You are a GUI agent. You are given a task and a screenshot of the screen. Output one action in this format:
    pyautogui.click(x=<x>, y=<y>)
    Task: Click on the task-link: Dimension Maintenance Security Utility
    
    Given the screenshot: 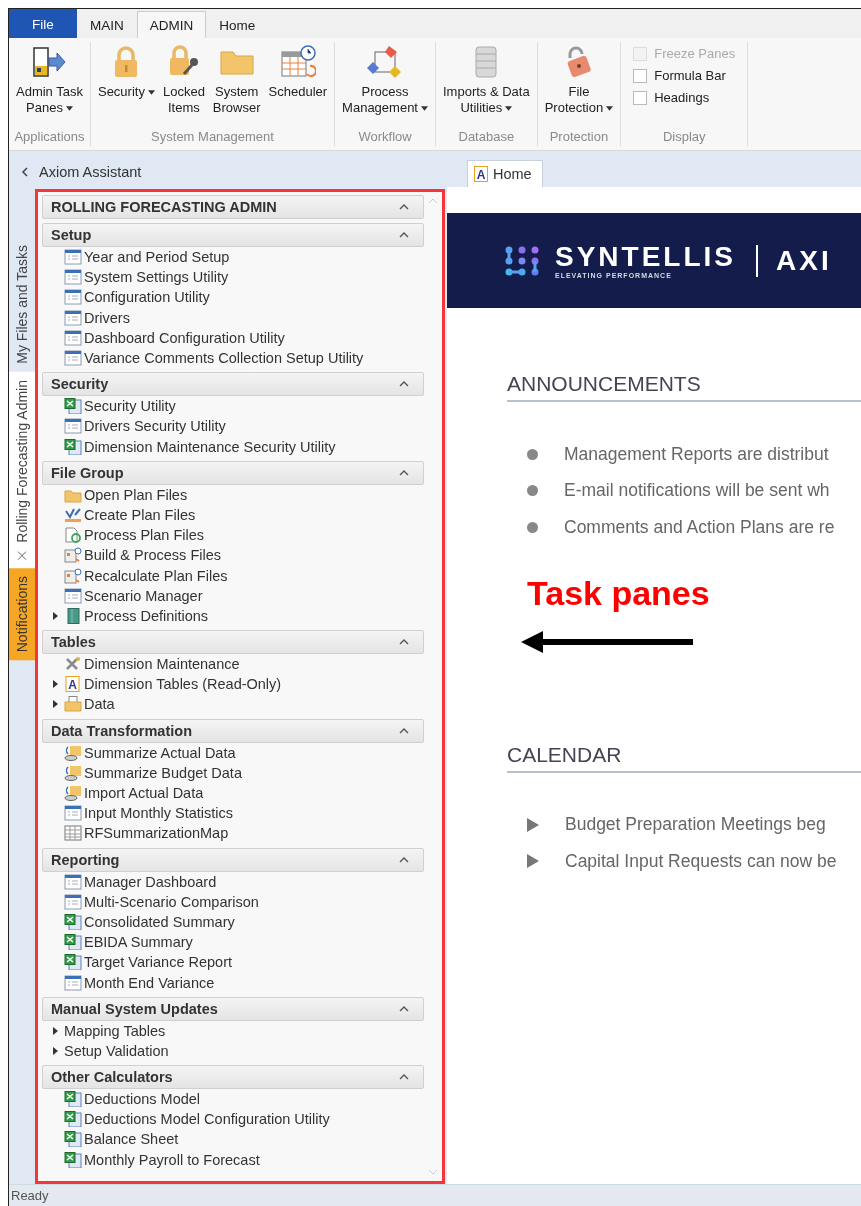 What is the action you would take?
    pyautogui.click(x=210, y=446)
    